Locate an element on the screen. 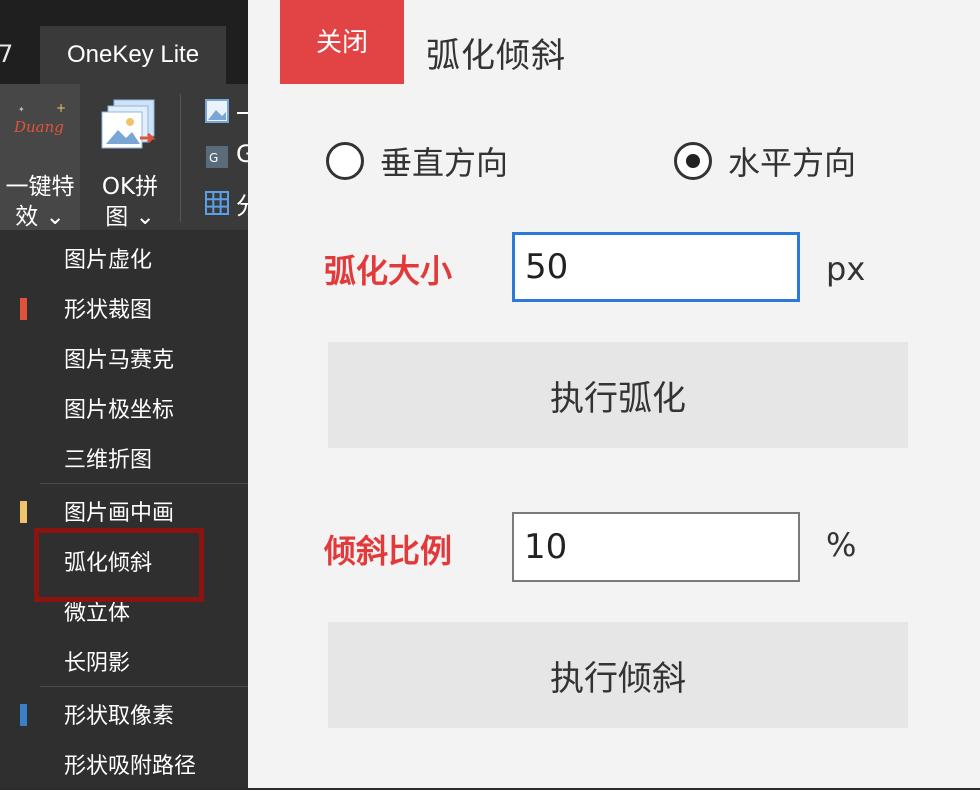  tab-onekey-lite: OneKey Lite is located at coordinates (133, 55).